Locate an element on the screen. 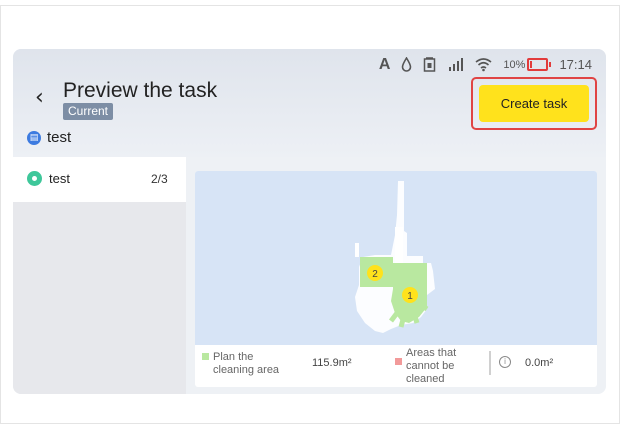 This screenshot has height=426, width=622. location-pin-icon is located at coordinates (34, 178).